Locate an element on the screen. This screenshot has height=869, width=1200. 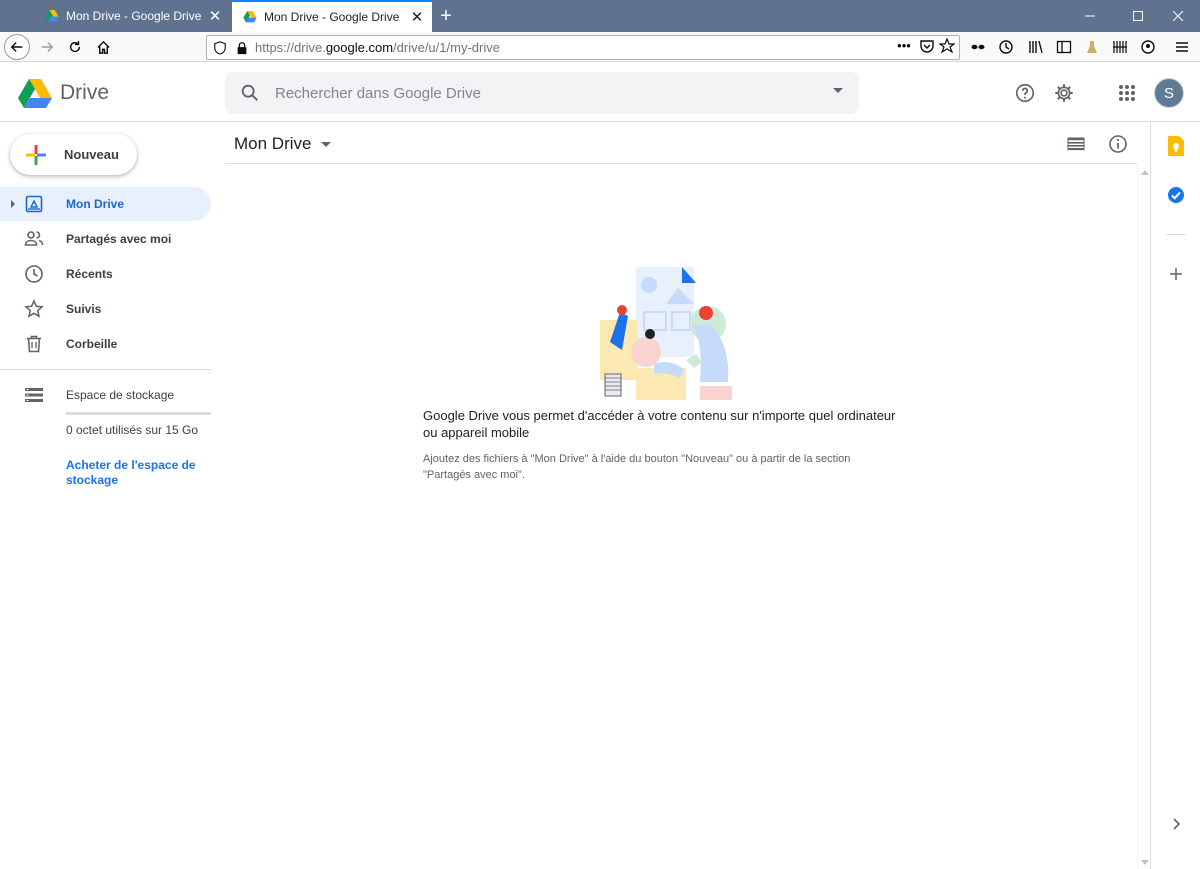
minimize-window-icon is located at coordinates (1090, 16).